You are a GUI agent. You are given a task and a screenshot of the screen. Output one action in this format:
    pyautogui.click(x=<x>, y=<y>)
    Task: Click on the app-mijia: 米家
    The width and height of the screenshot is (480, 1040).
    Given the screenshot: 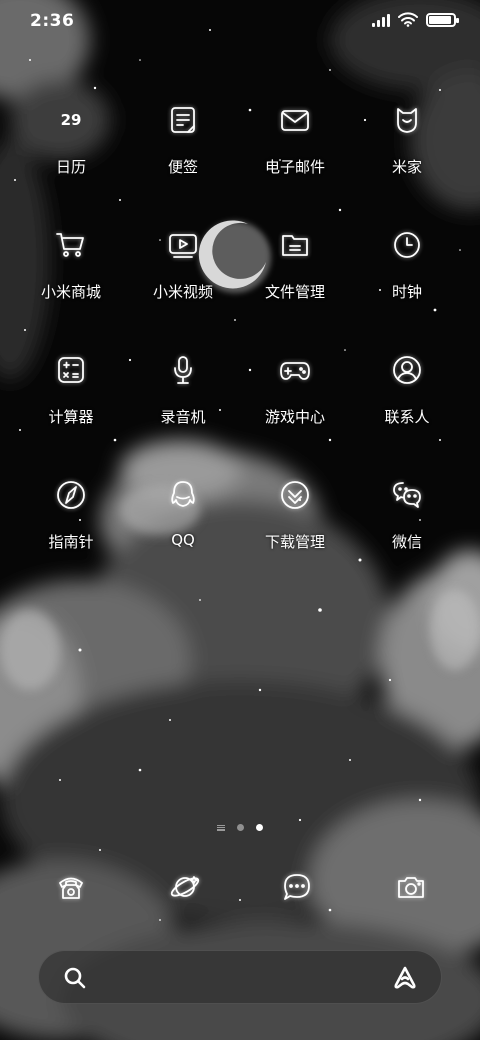 What is the action you would take?
    pyautogui.click(x=407, y=148)
    